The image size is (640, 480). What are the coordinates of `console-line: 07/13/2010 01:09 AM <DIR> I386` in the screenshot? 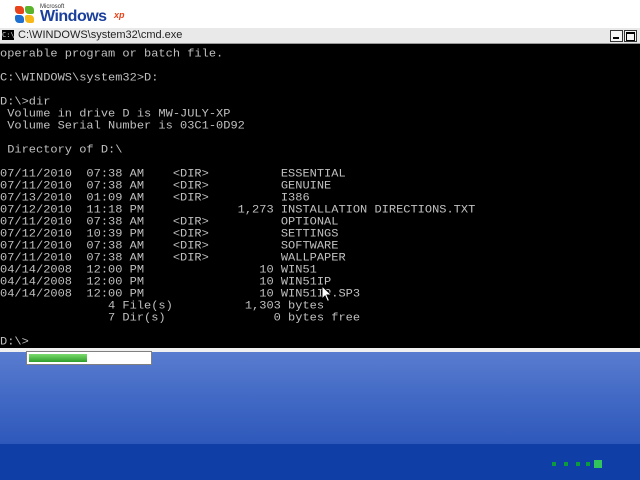 It's located at (155, 198).